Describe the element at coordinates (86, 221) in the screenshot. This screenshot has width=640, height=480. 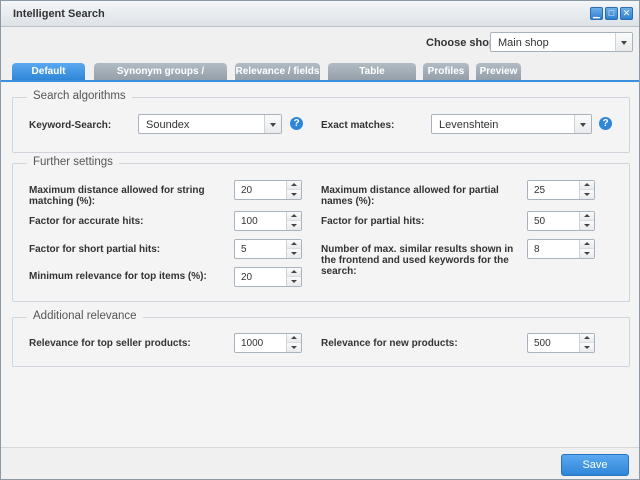
I see `factor-accurate-label: Factor for accurate hits:` at that location.